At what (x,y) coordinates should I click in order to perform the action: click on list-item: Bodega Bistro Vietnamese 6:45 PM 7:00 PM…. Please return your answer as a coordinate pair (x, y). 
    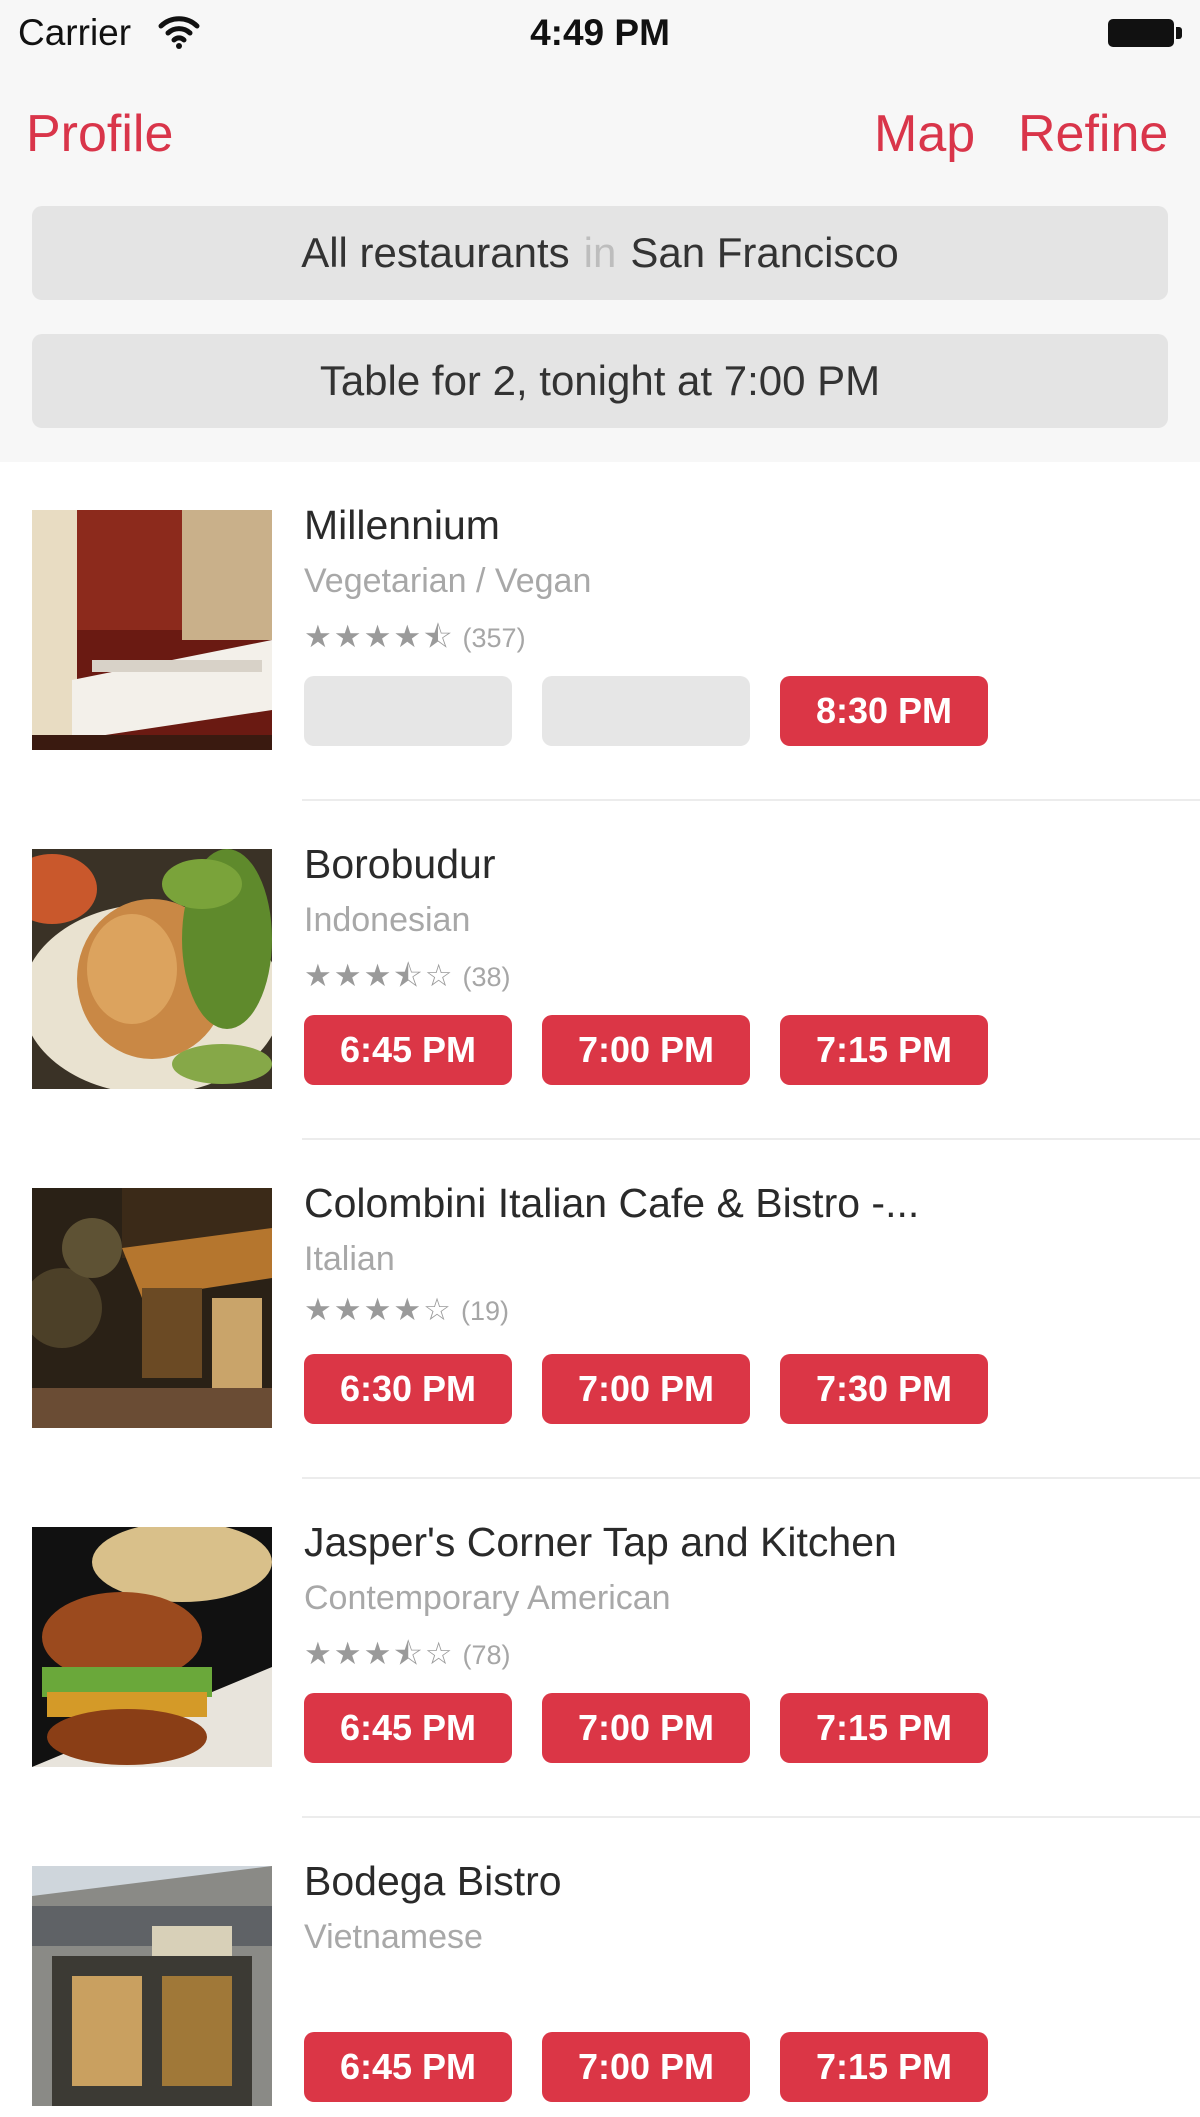
    Looking at the image, I should click on (600, 1967).